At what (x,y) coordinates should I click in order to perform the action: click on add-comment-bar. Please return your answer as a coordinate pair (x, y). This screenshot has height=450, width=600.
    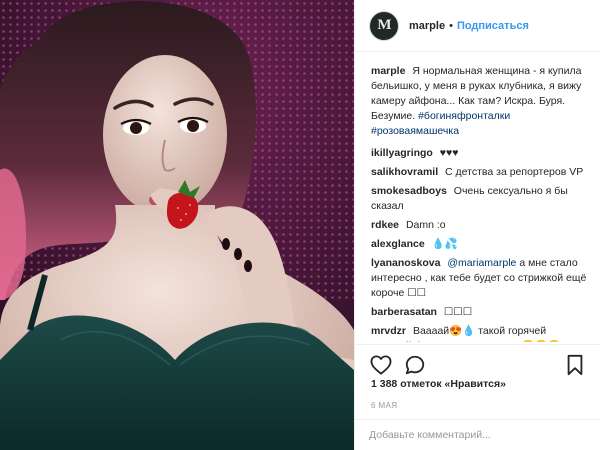
    Looking at the image, I should click on (477, 434).